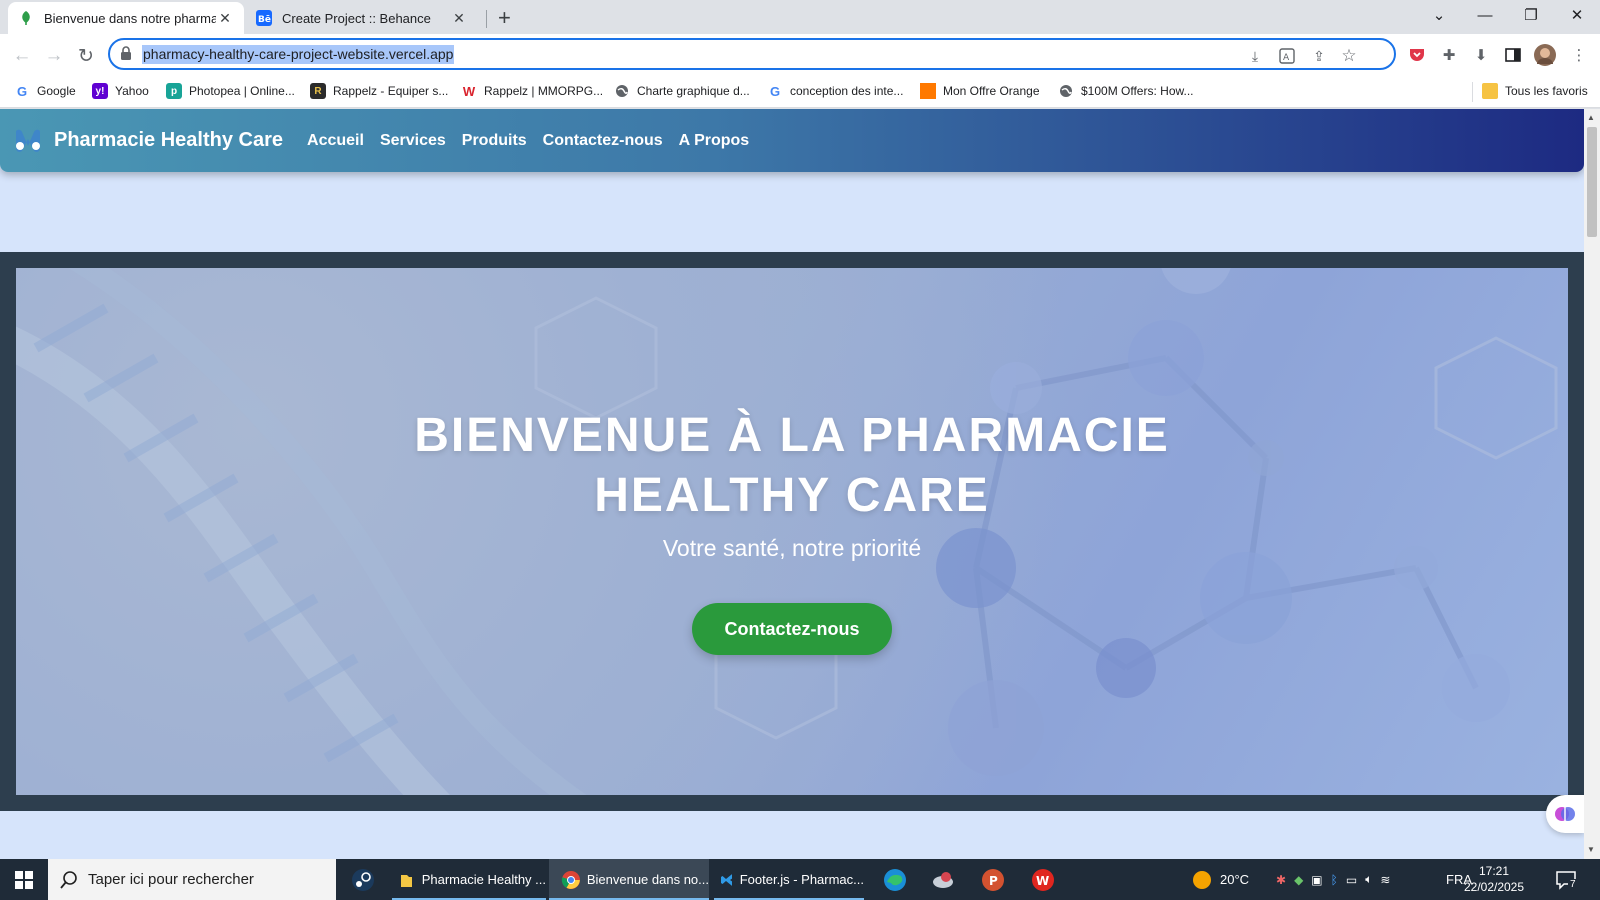  I want to click on volume-icon: 🔈︎, so click(1368, 879).